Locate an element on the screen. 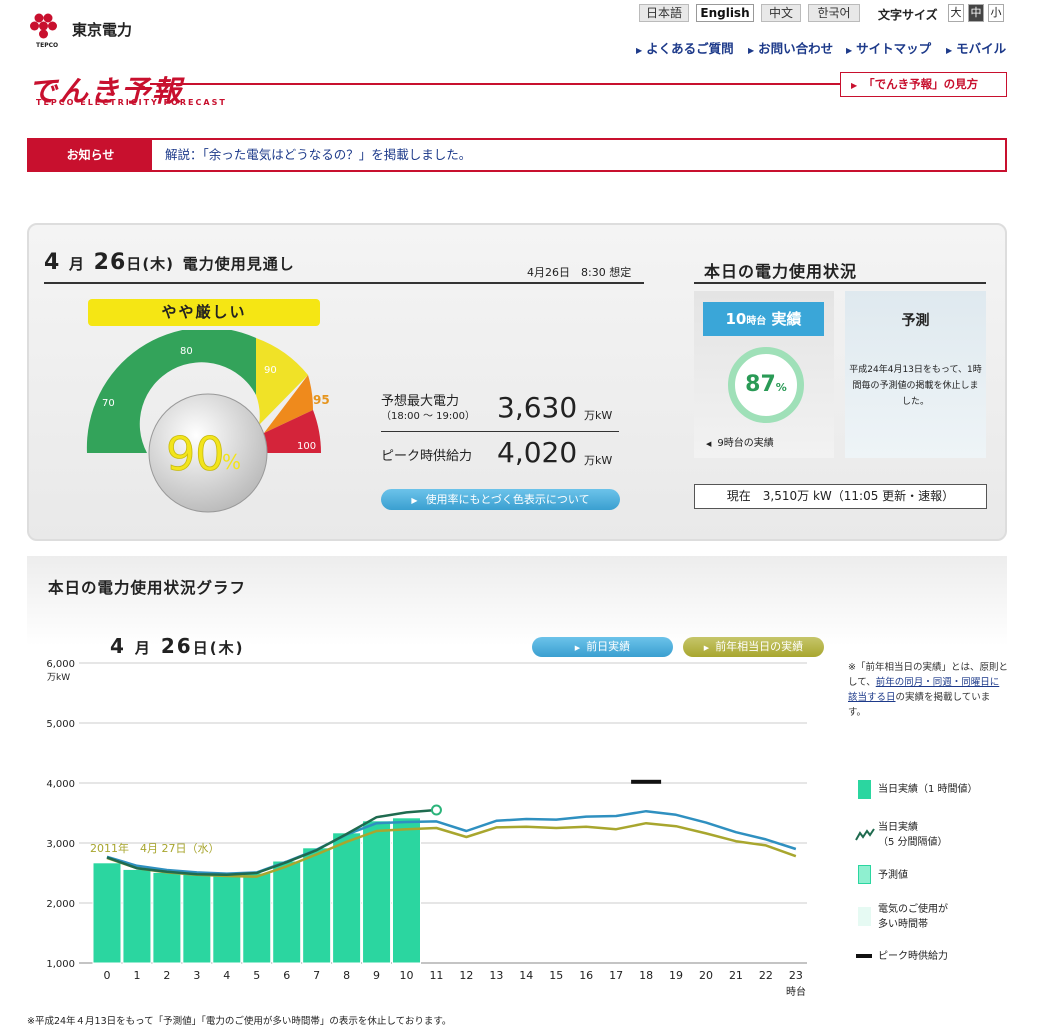  outlook-divider is located at coordinates (344, 283).